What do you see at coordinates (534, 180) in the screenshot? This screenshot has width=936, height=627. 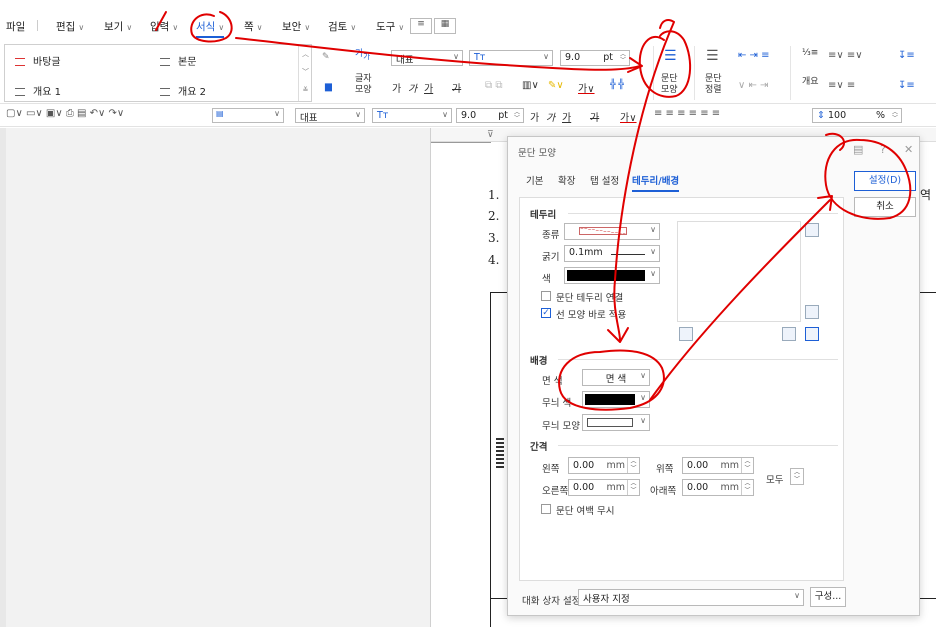 I see `tab-basic: 기본` at bounding box center [534, 180].